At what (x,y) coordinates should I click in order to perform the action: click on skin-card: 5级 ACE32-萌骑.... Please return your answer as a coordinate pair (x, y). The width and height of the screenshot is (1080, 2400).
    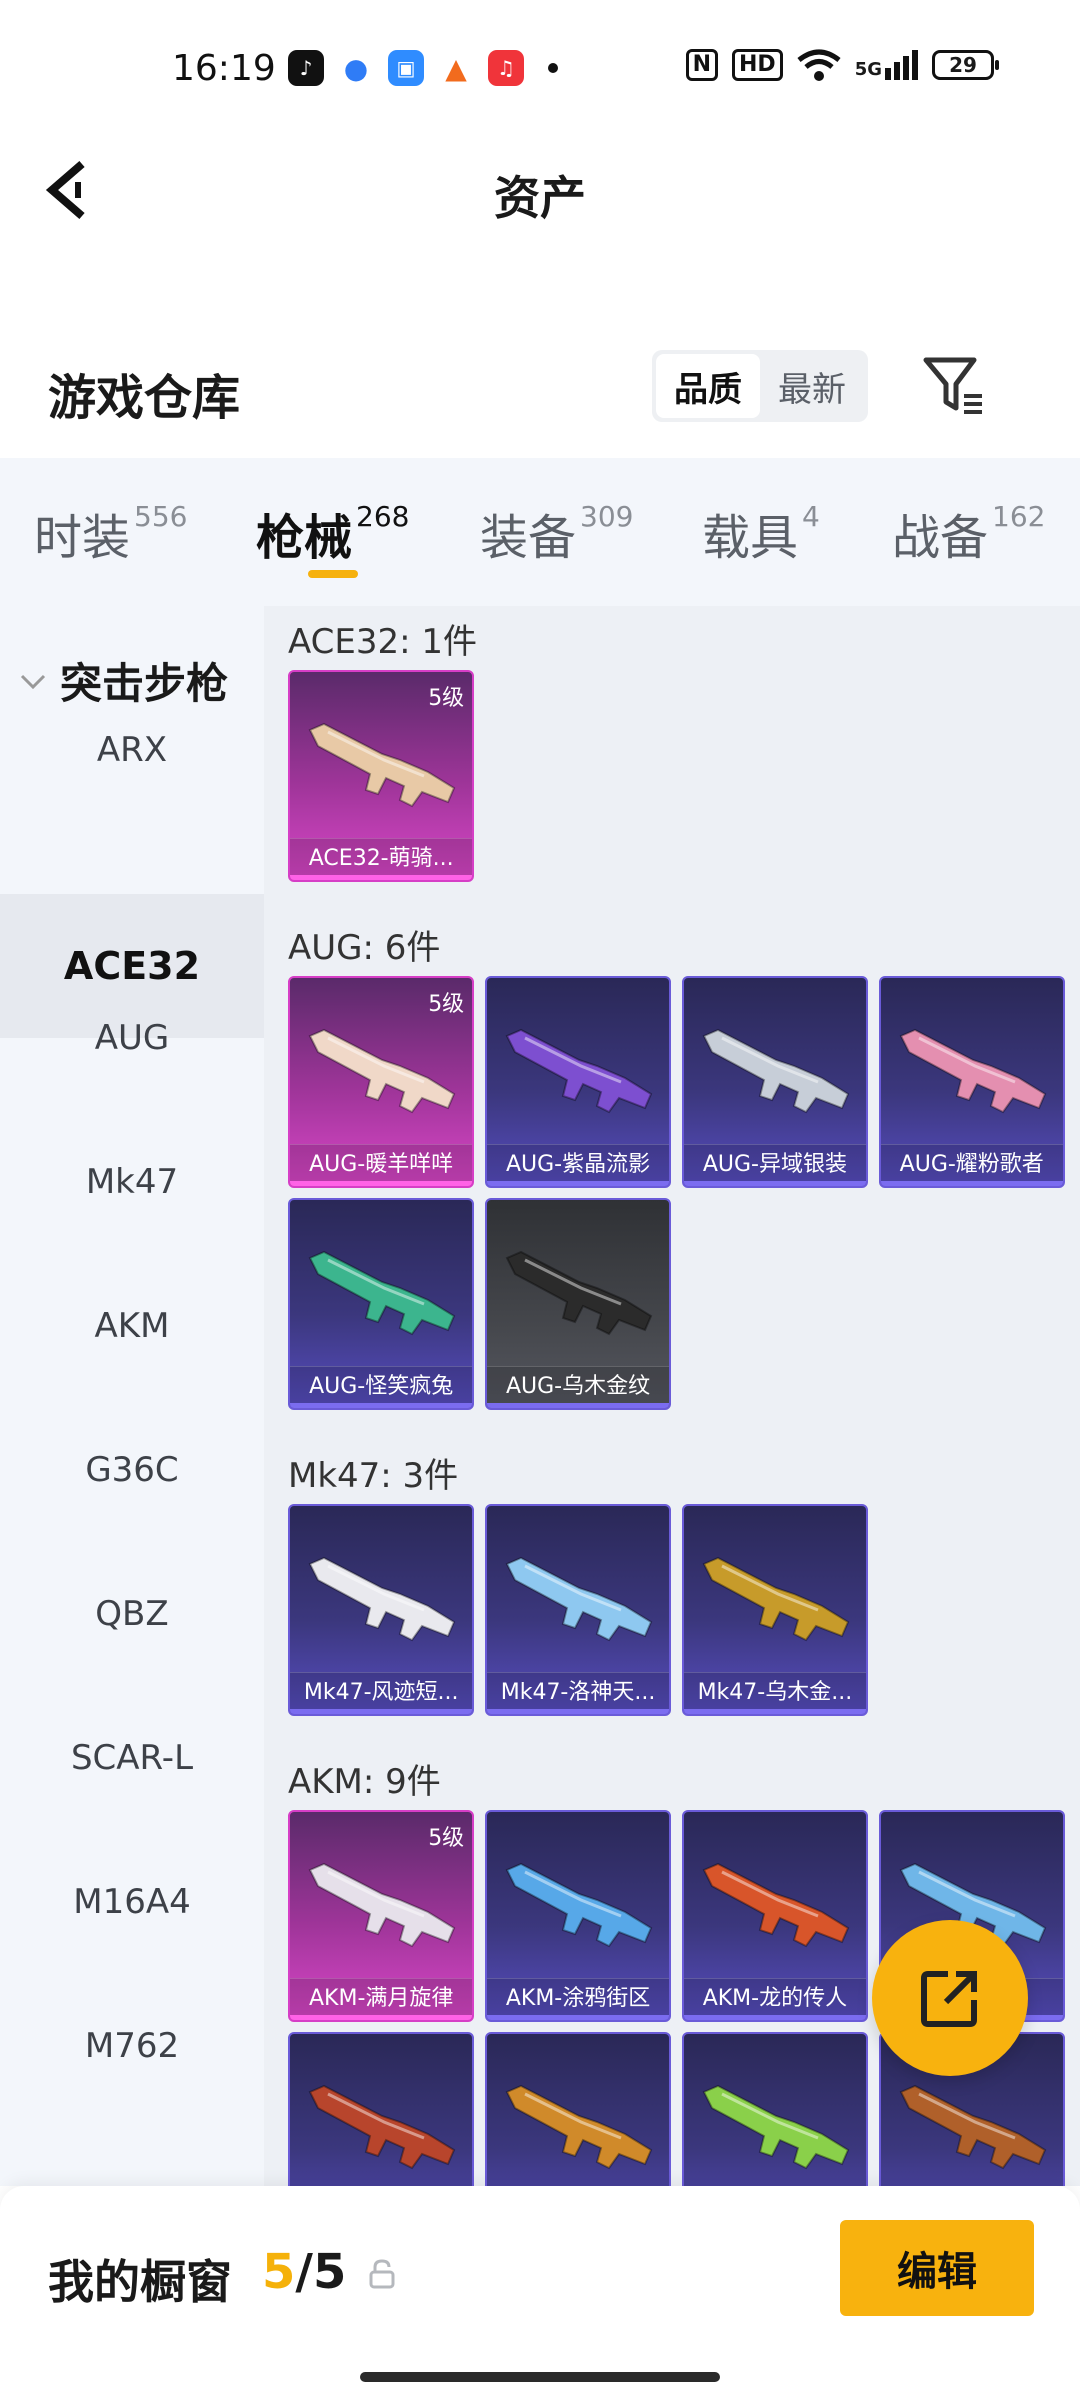
    Looking at the image, I should click on (381, 776).